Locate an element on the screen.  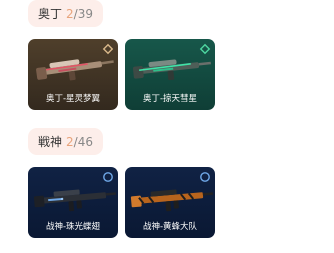
group-name: 戦神 is located at coordinates (50, 142).